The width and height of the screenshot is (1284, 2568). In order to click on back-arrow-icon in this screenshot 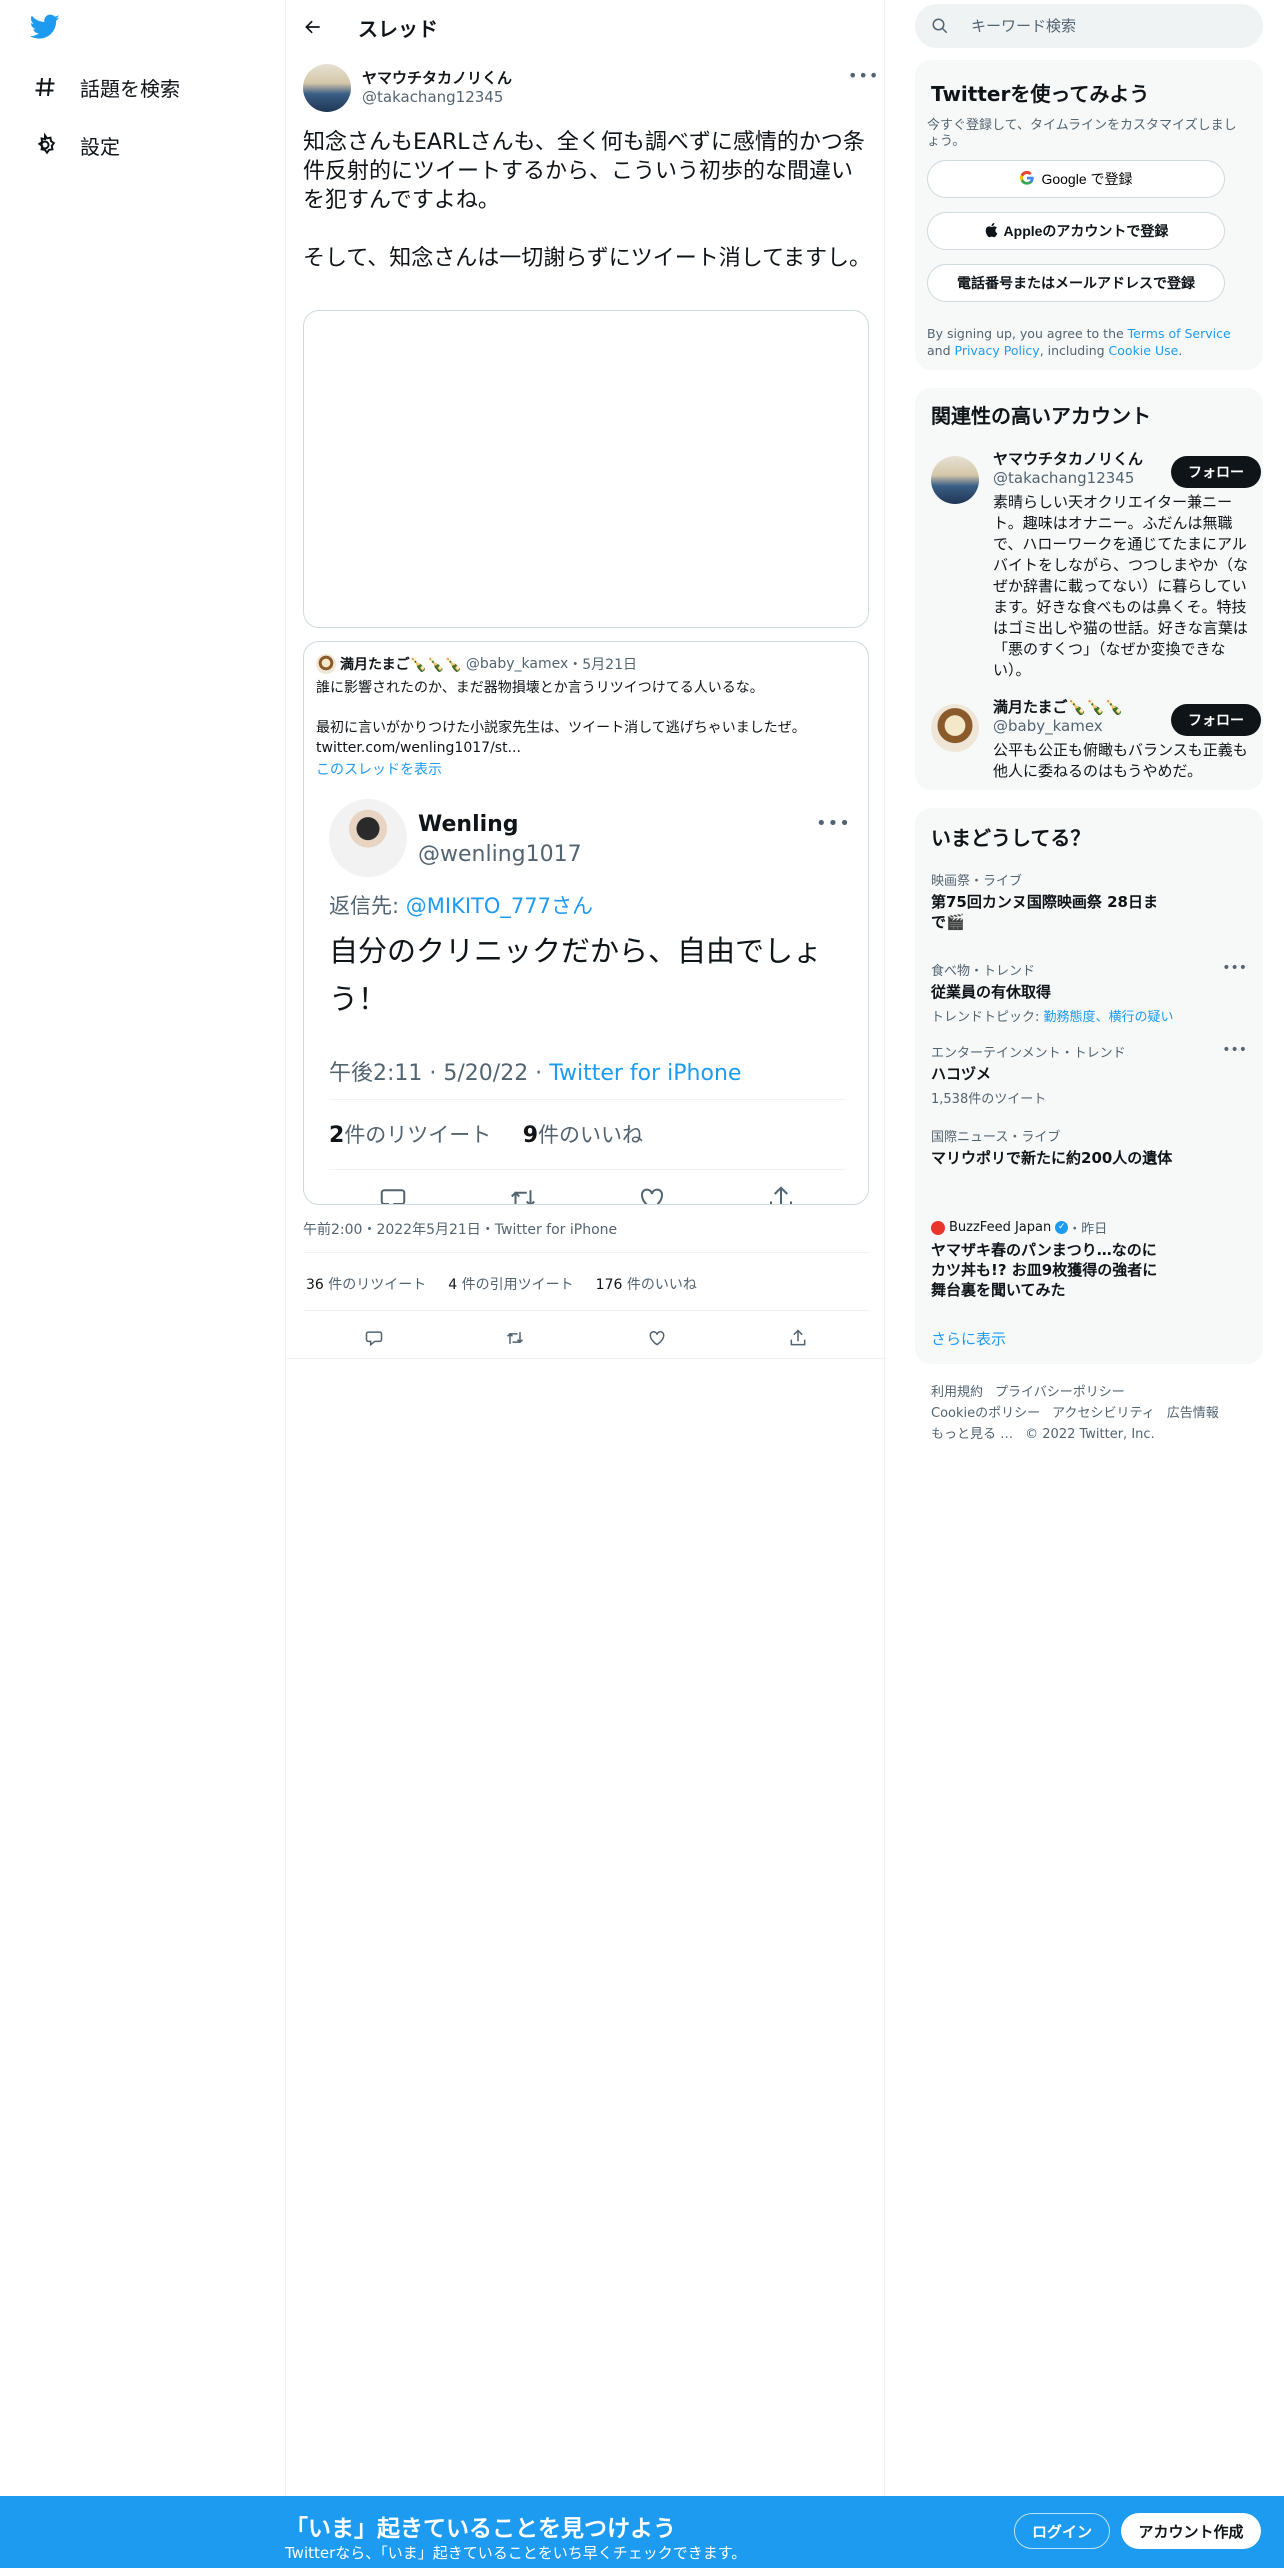, I will do `click(313, 27)`.